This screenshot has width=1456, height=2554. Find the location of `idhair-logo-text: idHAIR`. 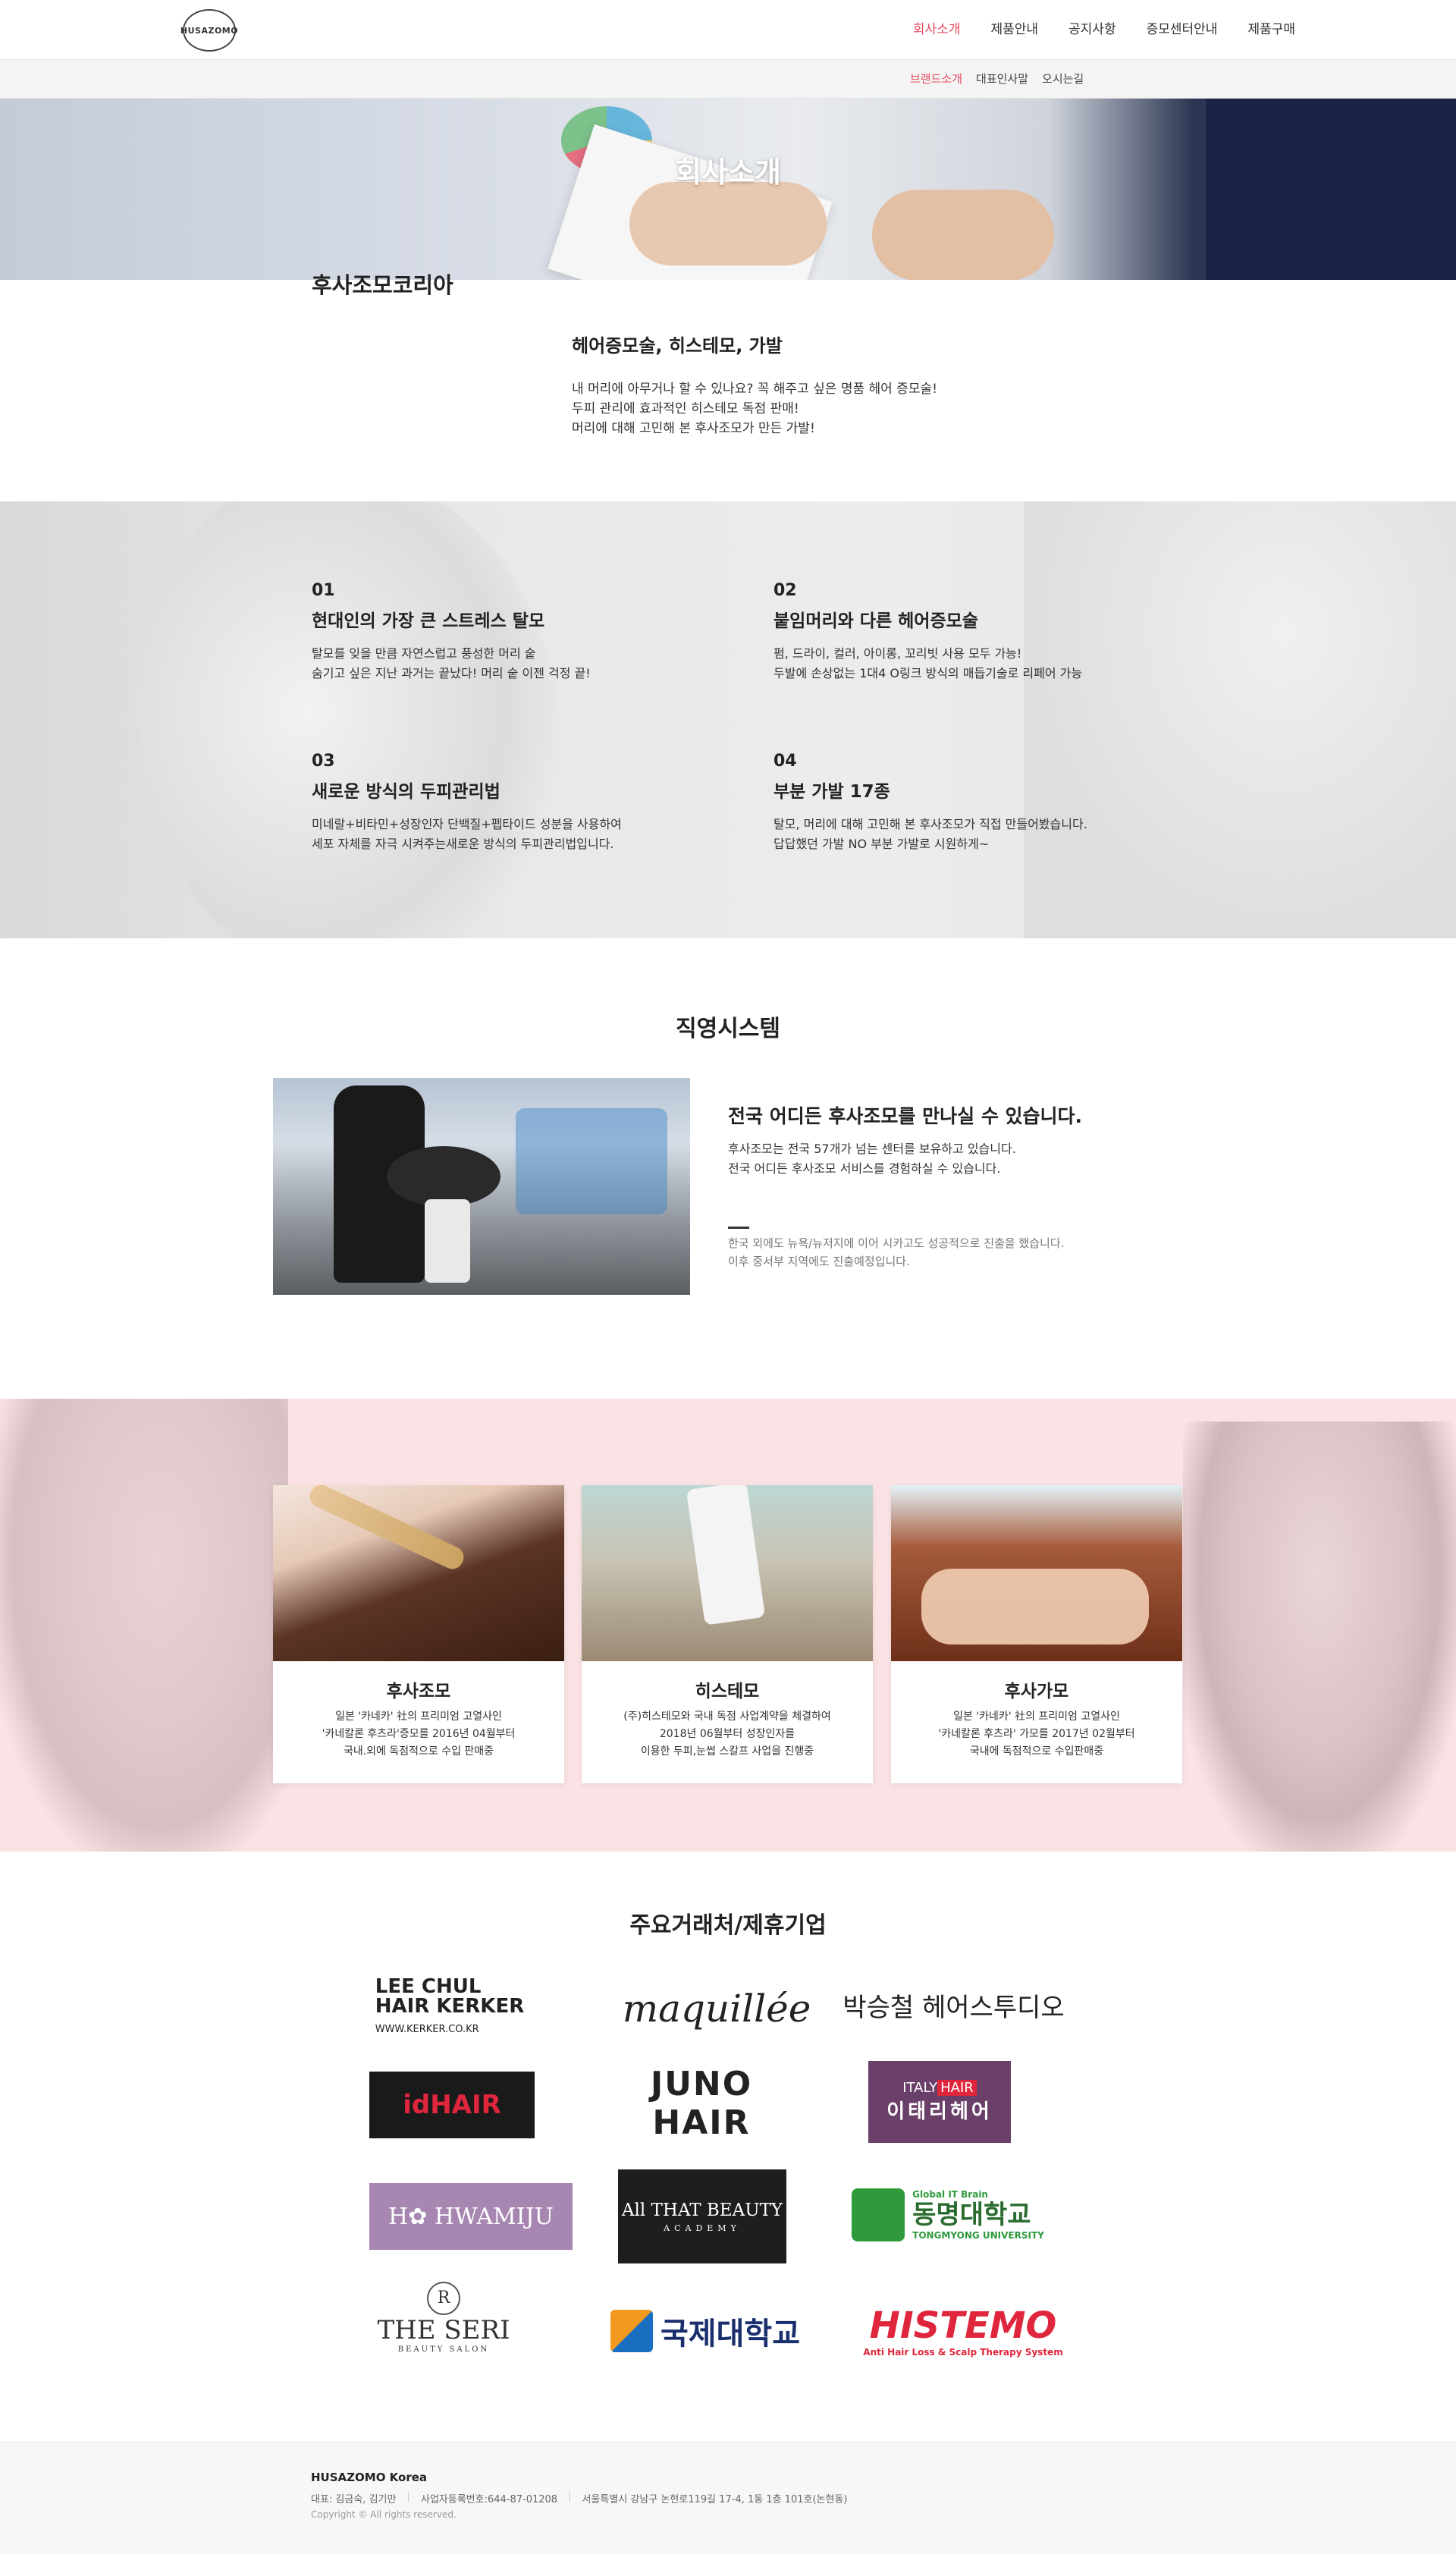

idhair-logo-text: idHAIR is located at coordinates (452, 2105).